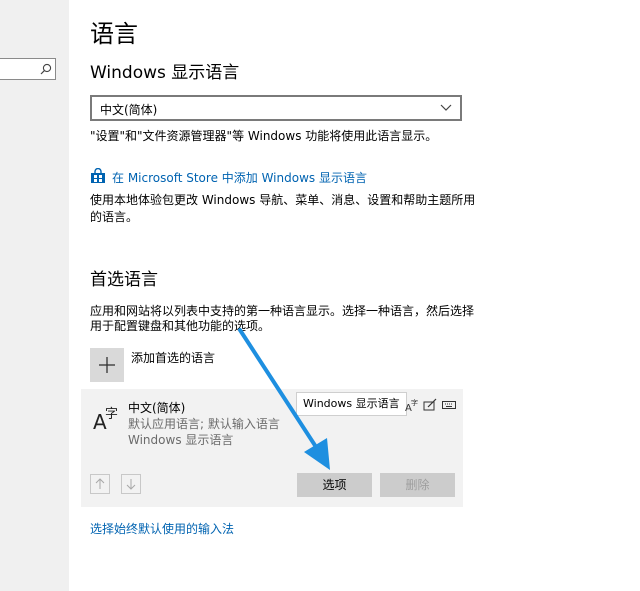 The image size is (640, 591). Describe the element at coordinates (284, 399) in the screenshot. I see `annotation-arrow` at that location.